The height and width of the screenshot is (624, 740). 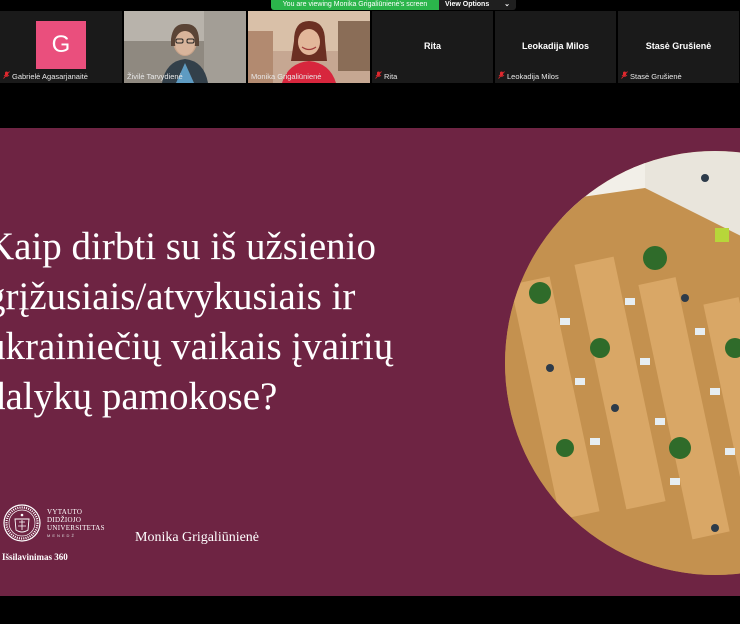 I want to click on logo-subtext: MENEDŽ, so click(x=61, y=535).